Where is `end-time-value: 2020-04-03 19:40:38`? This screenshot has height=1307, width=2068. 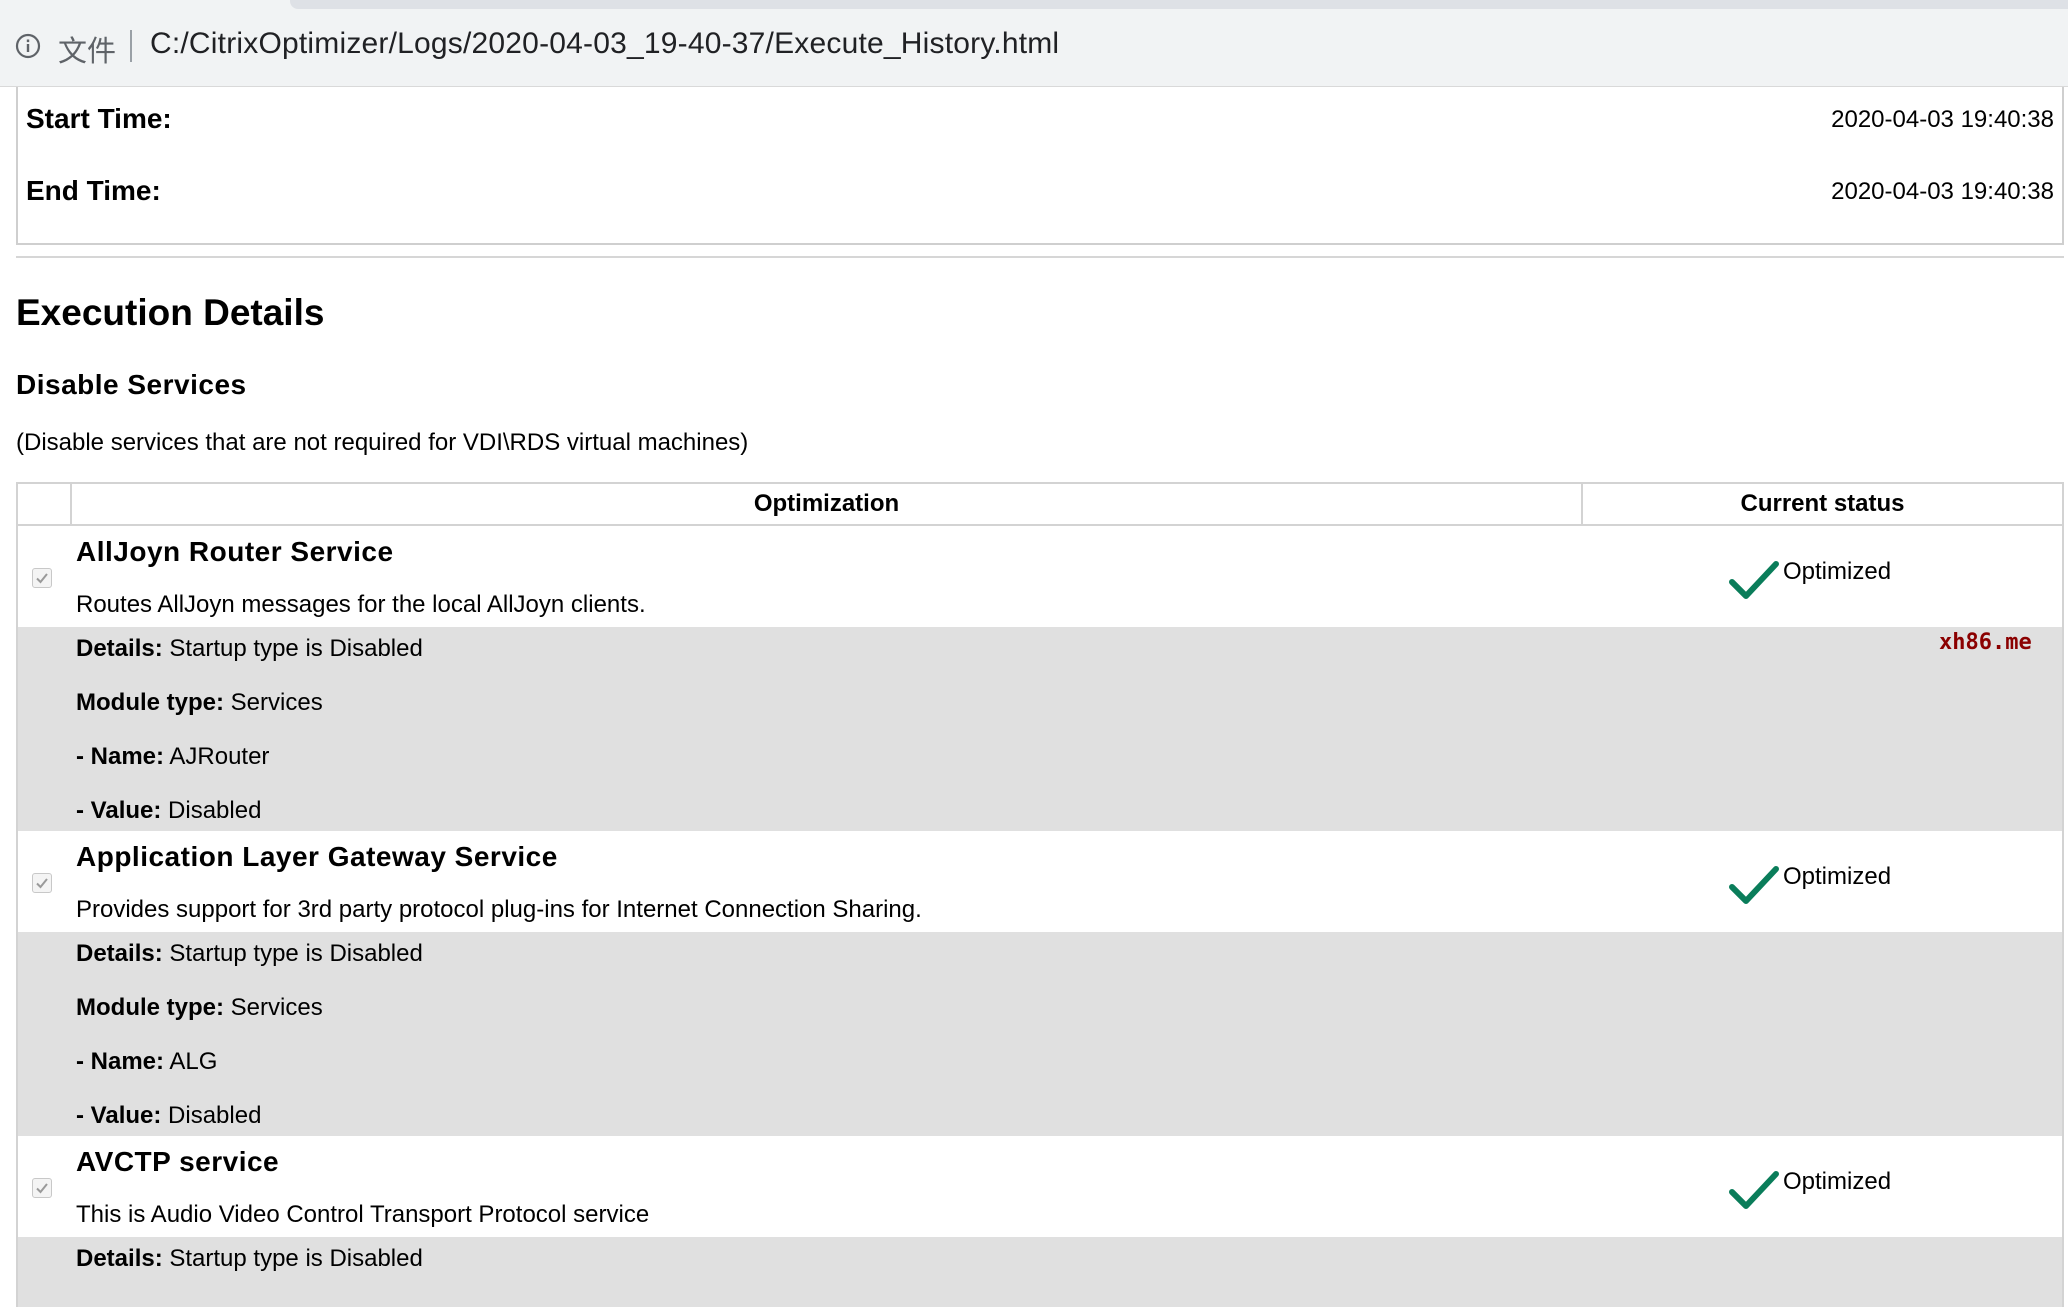
end-time-value: 2020-04-03 19:40:38 is located at coordinates (1942, 191).